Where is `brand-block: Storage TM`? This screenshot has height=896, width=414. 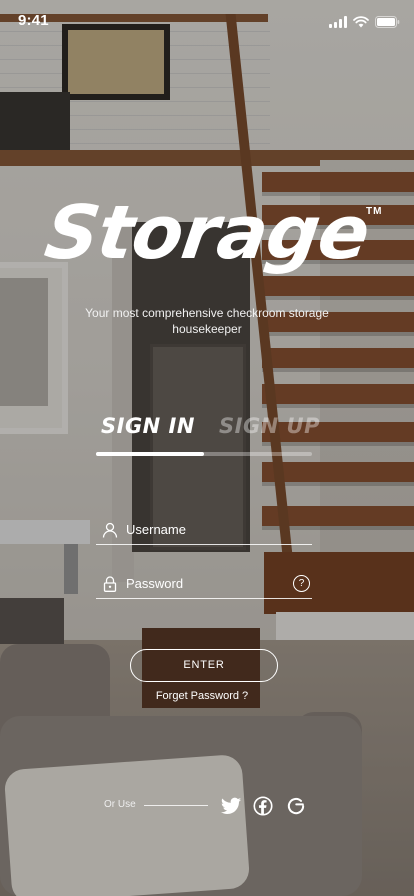 brand-block: Storage TM is located at coordinates (207, 233).